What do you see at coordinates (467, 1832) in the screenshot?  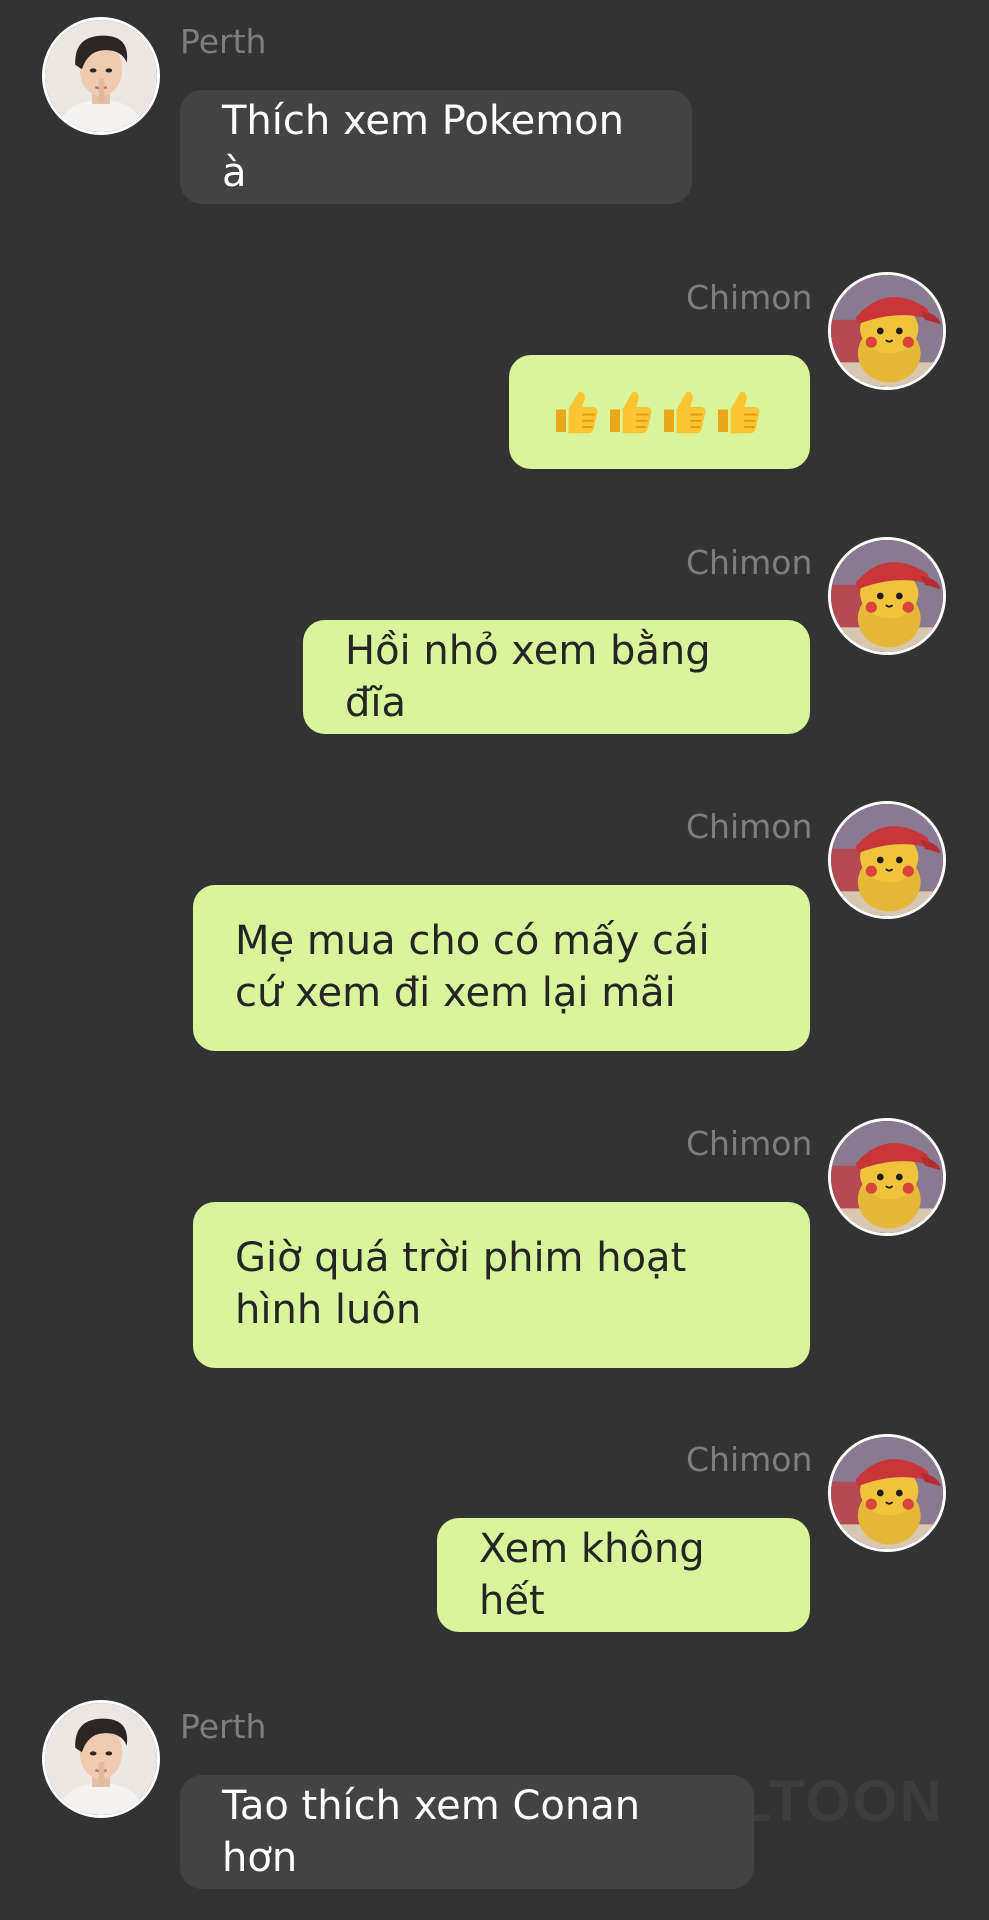 I see `message-bubble: Tao thích xem Conan hơn` at bounding box center [467, 1832].